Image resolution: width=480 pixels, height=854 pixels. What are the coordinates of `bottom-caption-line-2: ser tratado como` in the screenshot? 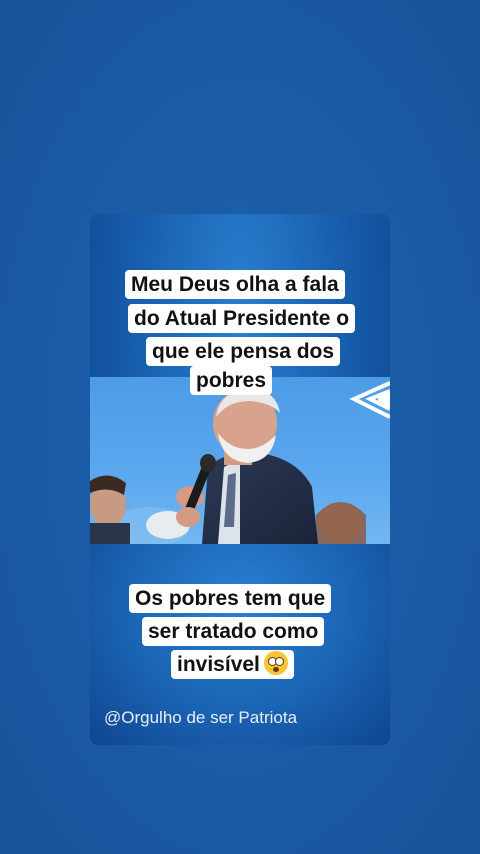 It's located at (233, 631).